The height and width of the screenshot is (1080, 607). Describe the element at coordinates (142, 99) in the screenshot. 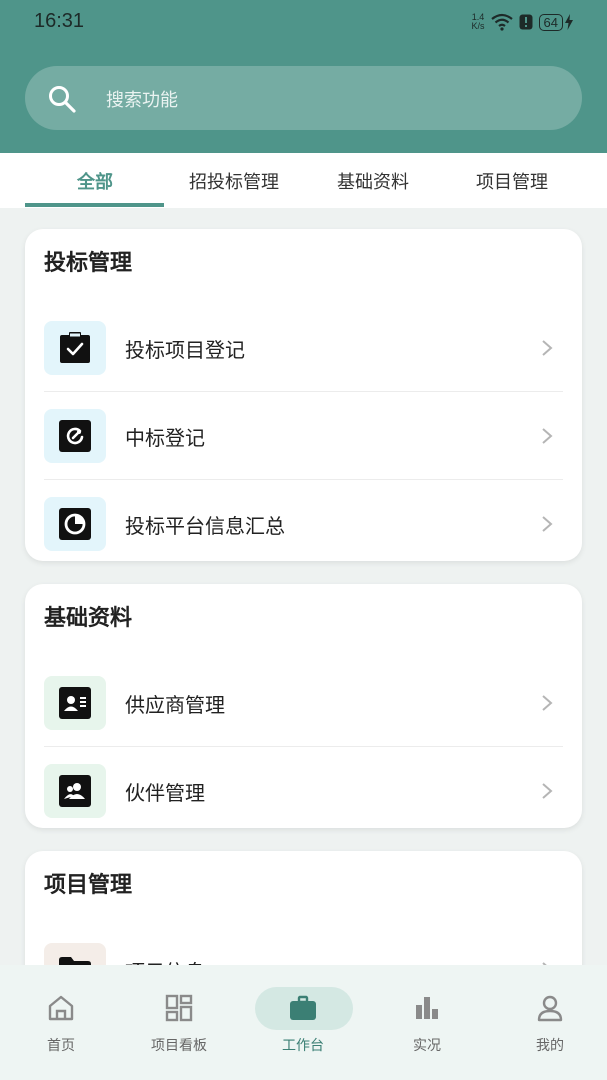

I see `search-input: 搜索功能` at that location.